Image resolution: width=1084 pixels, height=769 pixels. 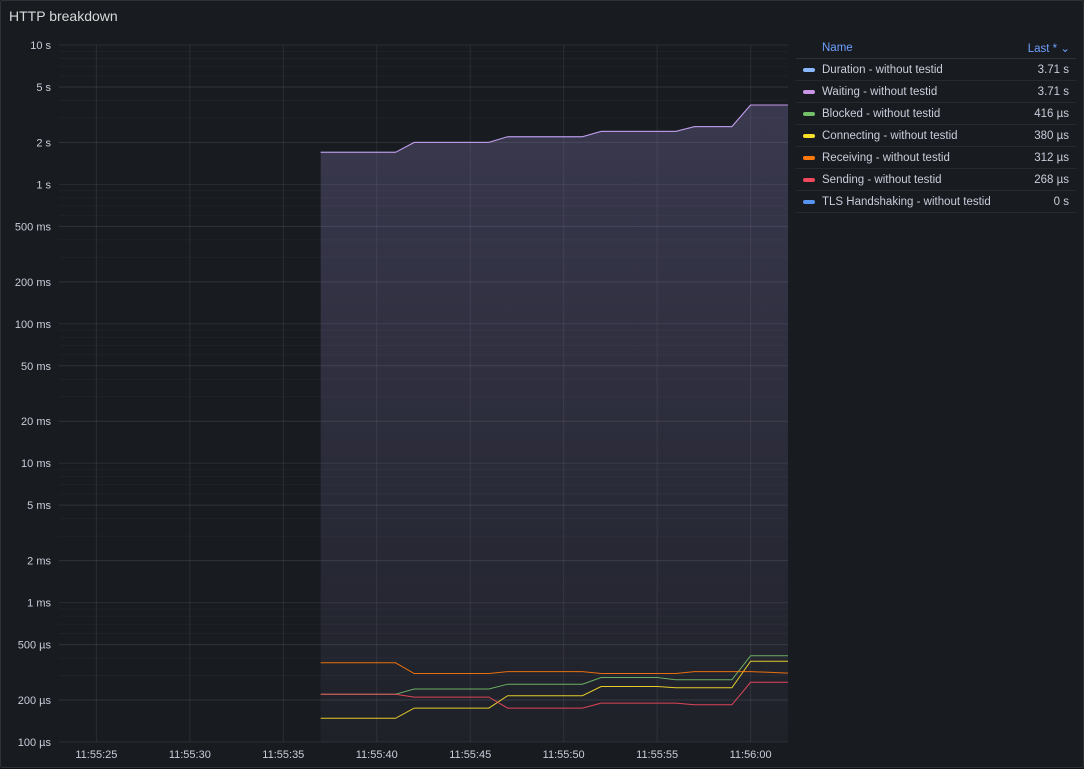 I want to click on legend-item: Waiting - without testid 3.71 s, so click(x=936, y=92).